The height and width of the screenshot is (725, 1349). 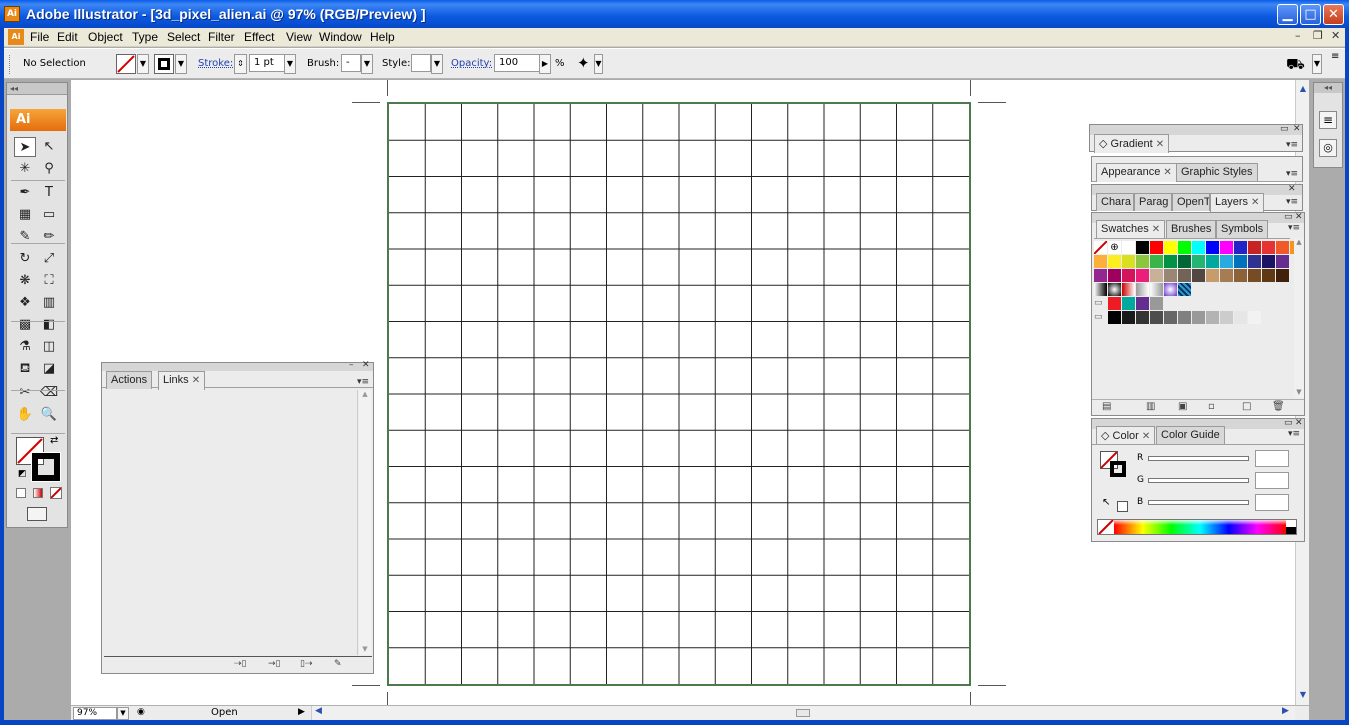 What do you see at coordinates (1298, 35) in the screenshot?
I see `document-minimize-button: –` at bounding box center [1298, 35].